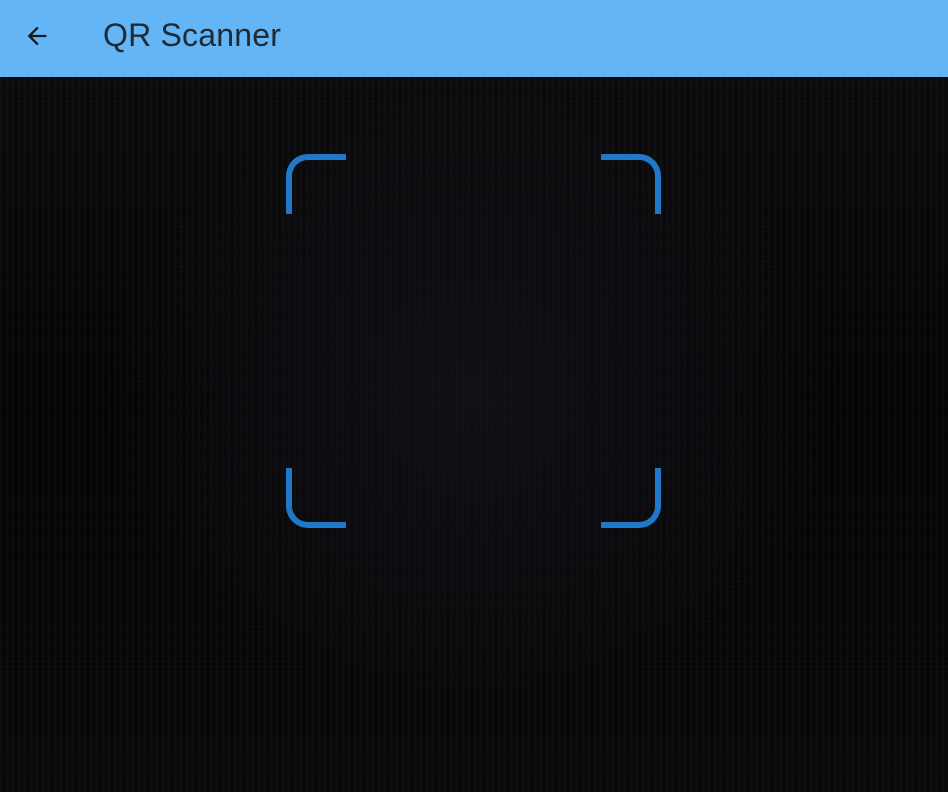  Describe the element at coordinates (192, 35) in the screenshot. I see `page-title: QR Scanner` at that location.